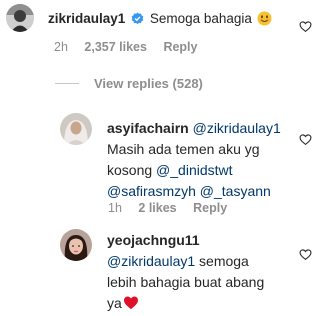 The image size is (320, 316). Describe the element at coordinates (157, 208) in the screenshot. I see `reply-likes: 2 likes` at that location.